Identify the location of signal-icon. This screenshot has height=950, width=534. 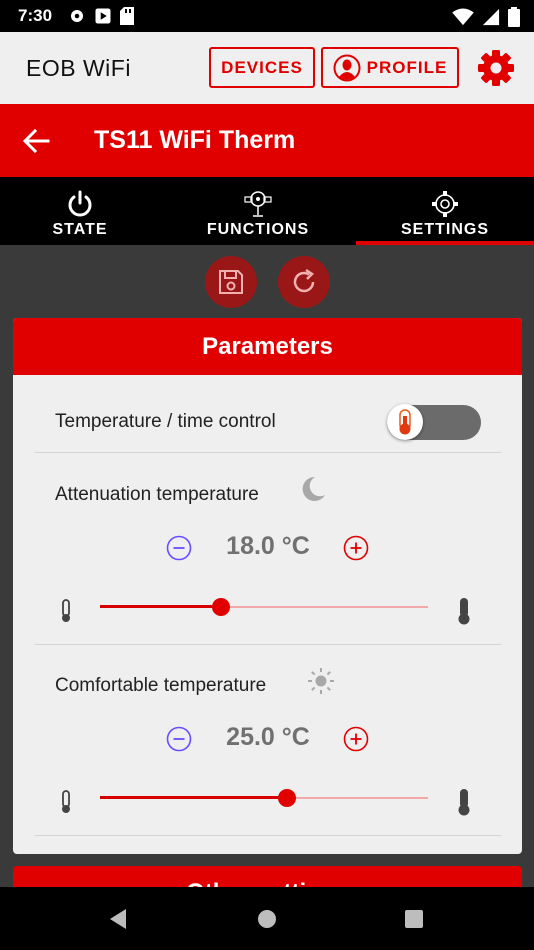
(491, 17).